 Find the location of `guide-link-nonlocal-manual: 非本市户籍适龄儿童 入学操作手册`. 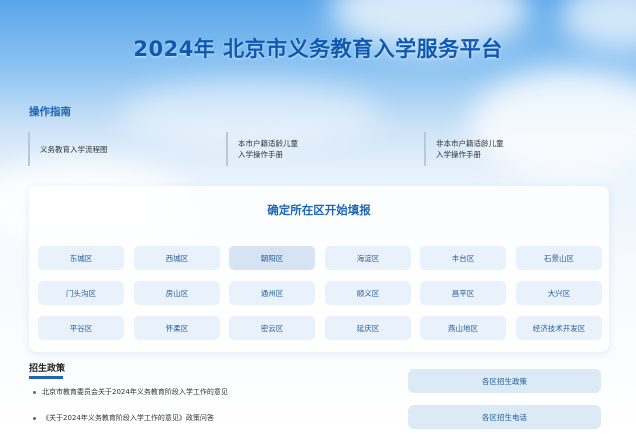

guide-link-nonlocal-manual: 非本市户籍适龄儿童 入学操作手册 is located at coordinates (519, 149).